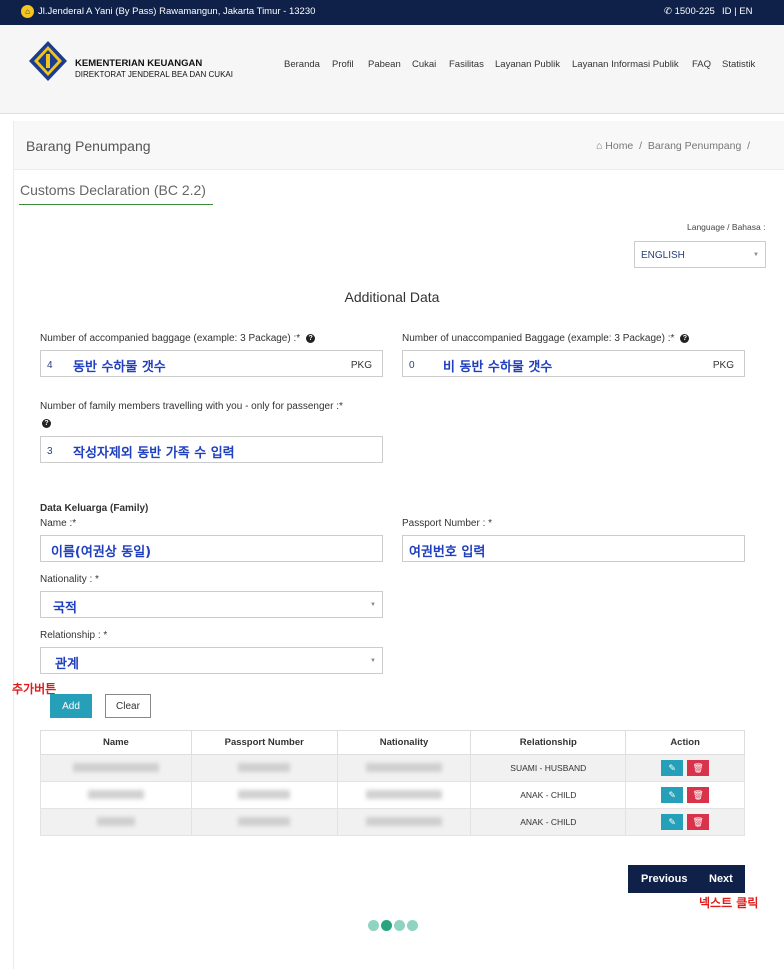 The height and width of the screenshot is (969, 784). I want to click on section-underline, so click(116, 204).